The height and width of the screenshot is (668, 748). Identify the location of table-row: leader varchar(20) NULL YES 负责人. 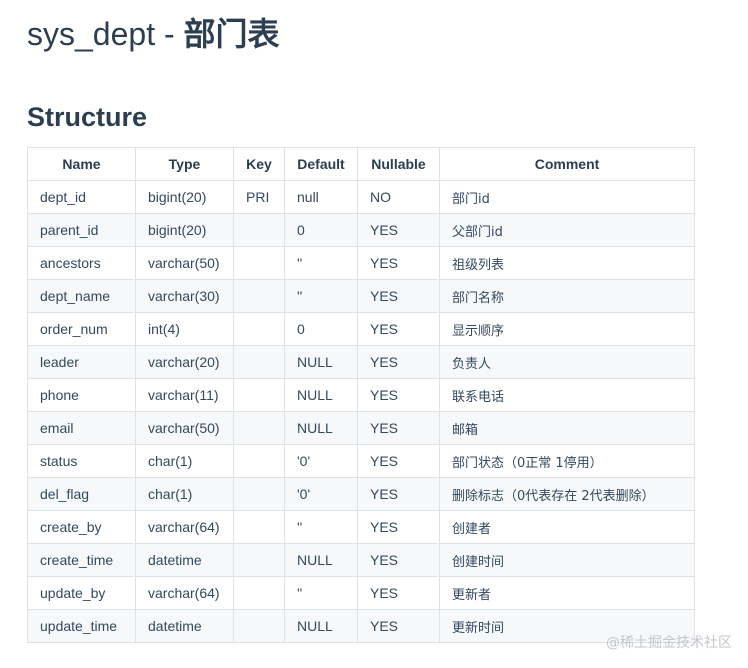
(361, 362).